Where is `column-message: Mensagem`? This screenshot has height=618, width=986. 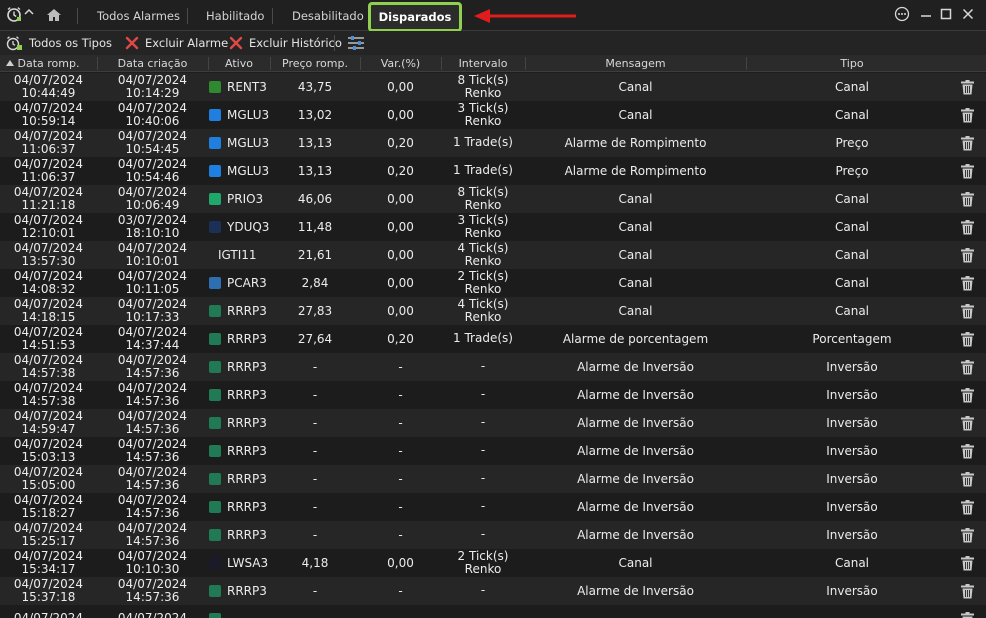 column-message: Mensagem is located at coordinates (635, 63).